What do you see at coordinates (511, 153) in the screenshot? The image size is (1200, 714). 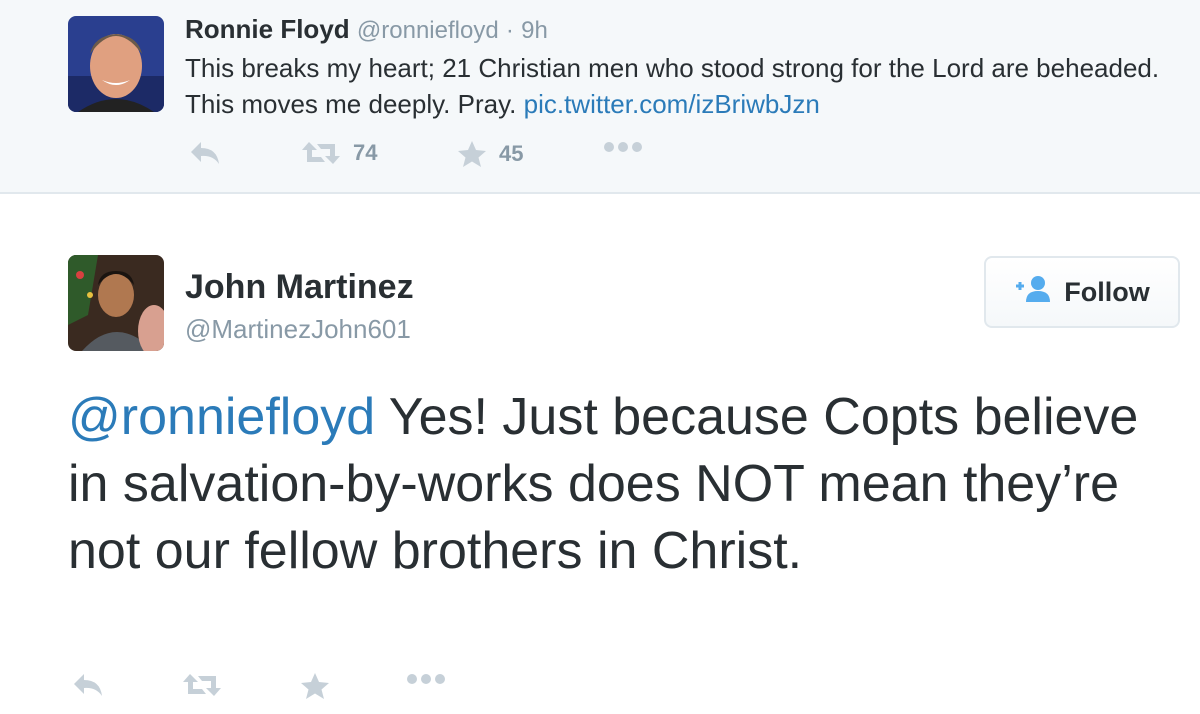 I see `favorite-count: 45` at bounding box center [511, 153].